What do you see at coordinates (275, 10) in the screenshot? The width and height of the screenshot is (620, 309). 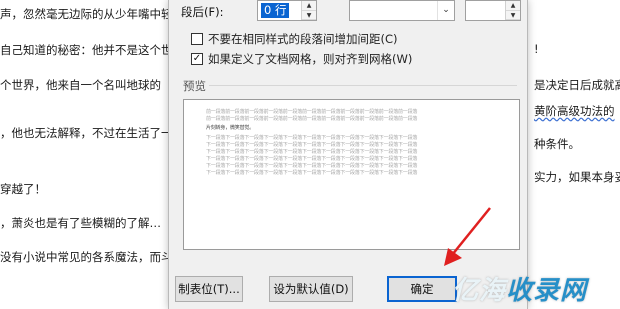 I see `after-spacing-value: 0 行` at bounding box center [275, 10].